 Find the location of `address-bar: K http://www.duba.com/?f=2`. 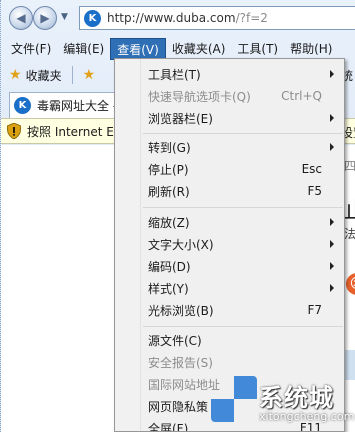

address-bar: K http://www.duba.com/?f=2 is located at coordinates (217, 18).